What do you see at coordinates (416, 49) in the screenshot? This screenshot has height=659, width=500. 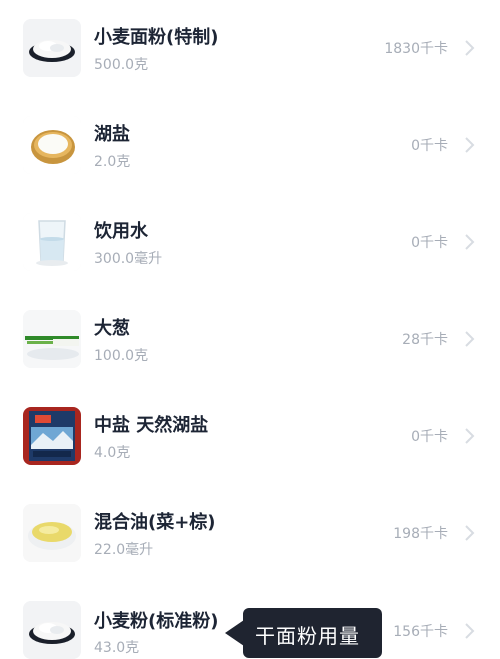 I see `ingredient-calories: 1830千卡` at bounding box center [416, 49].